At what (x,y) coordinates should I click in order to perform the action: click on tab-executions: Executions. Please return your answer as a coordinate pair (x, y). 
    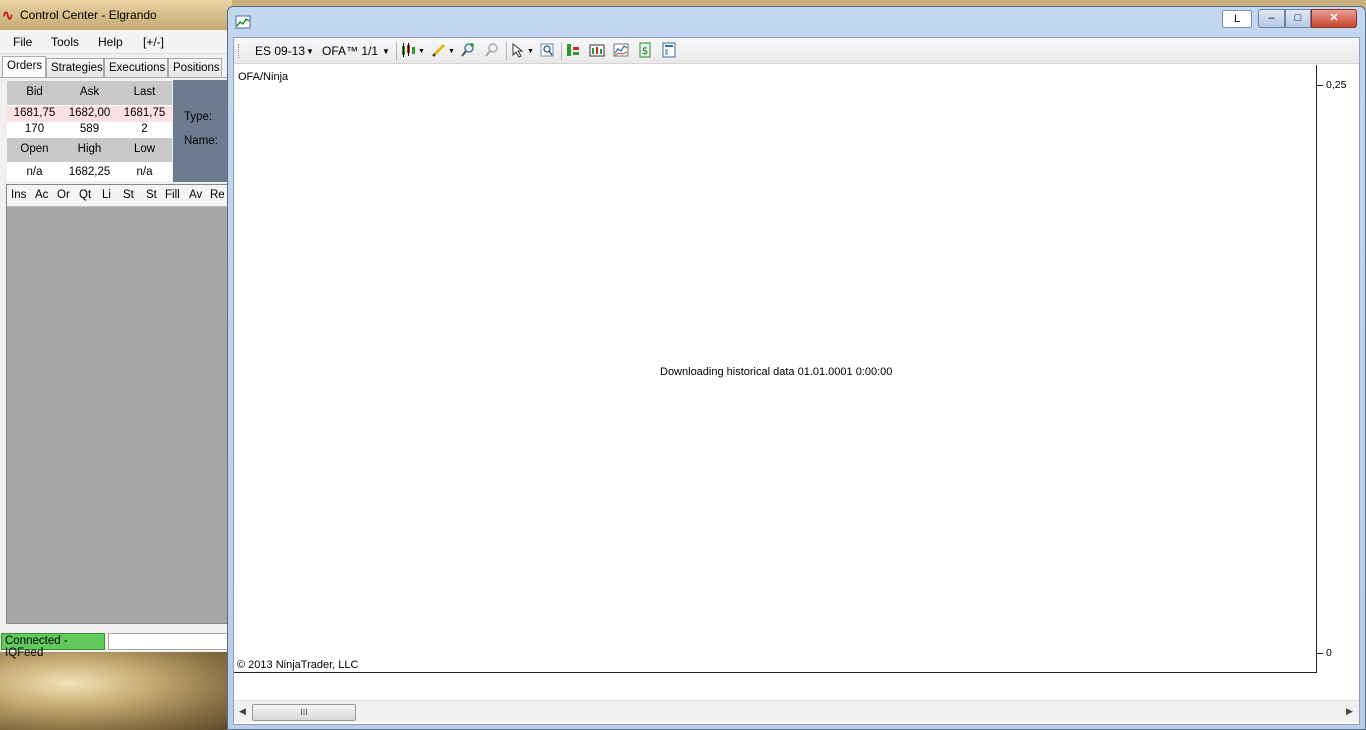
    Looking at the image, I should click on (136, 68).